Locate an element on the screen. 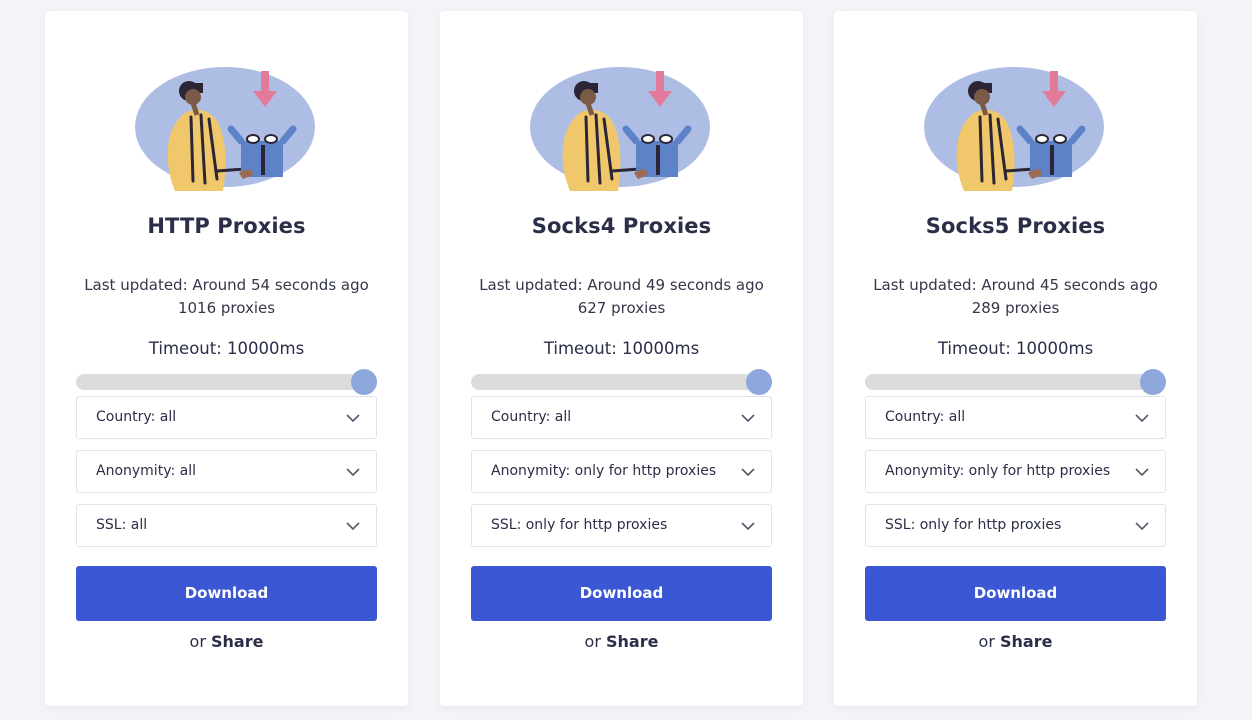 The height and width of the screenshot is (720, 1252). last-updated-text: Last updated: Around 49 seconds ago is located at coordinates (621, 285).